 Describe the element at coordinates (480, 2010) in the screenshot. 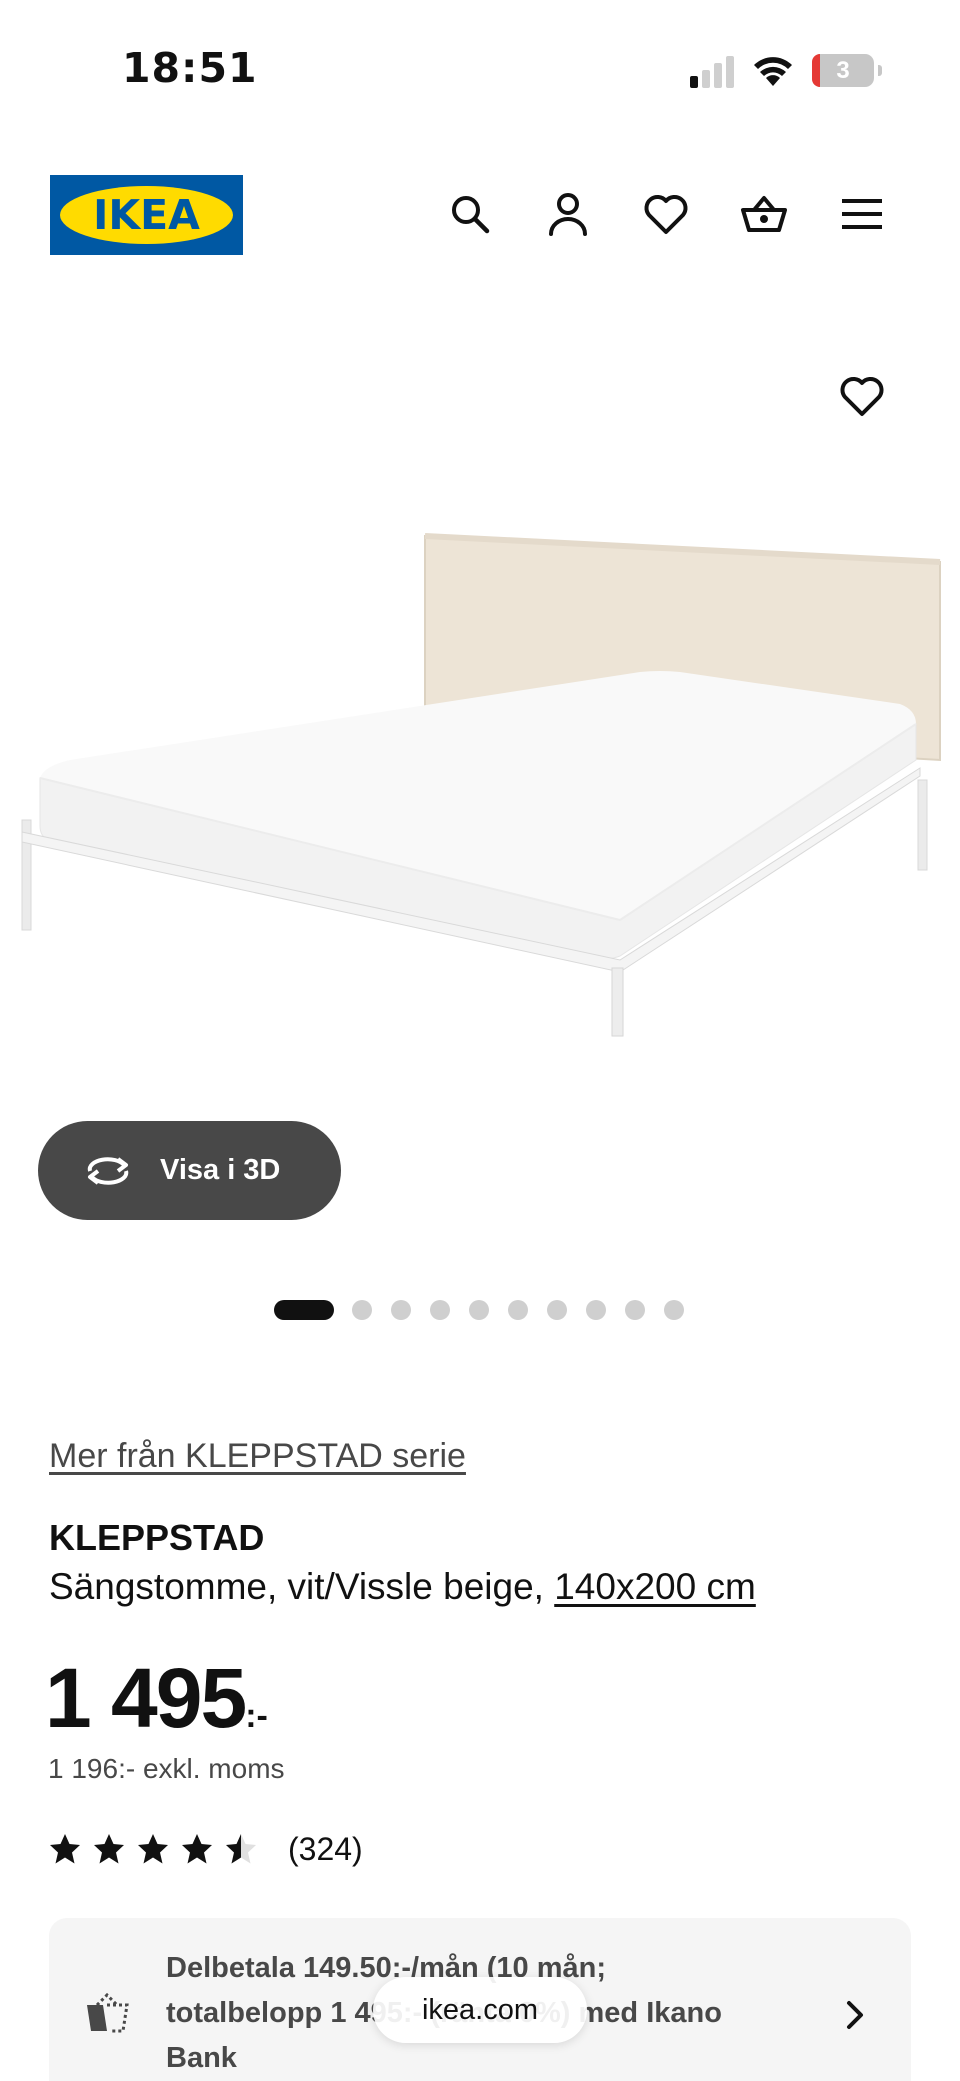

I see `browser-url-bar: ikea.com` at that location.